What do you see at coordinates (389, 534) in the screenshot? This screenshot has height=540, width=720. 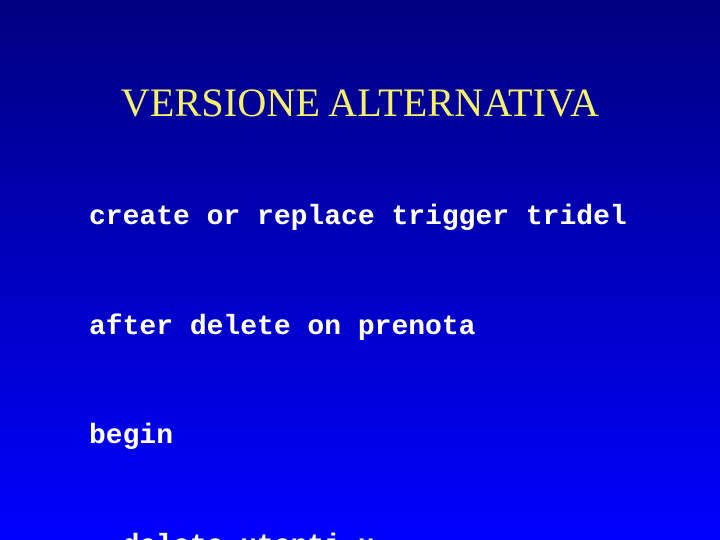 I see `code-line: delete utenti u` at bounding box center [389, 534].